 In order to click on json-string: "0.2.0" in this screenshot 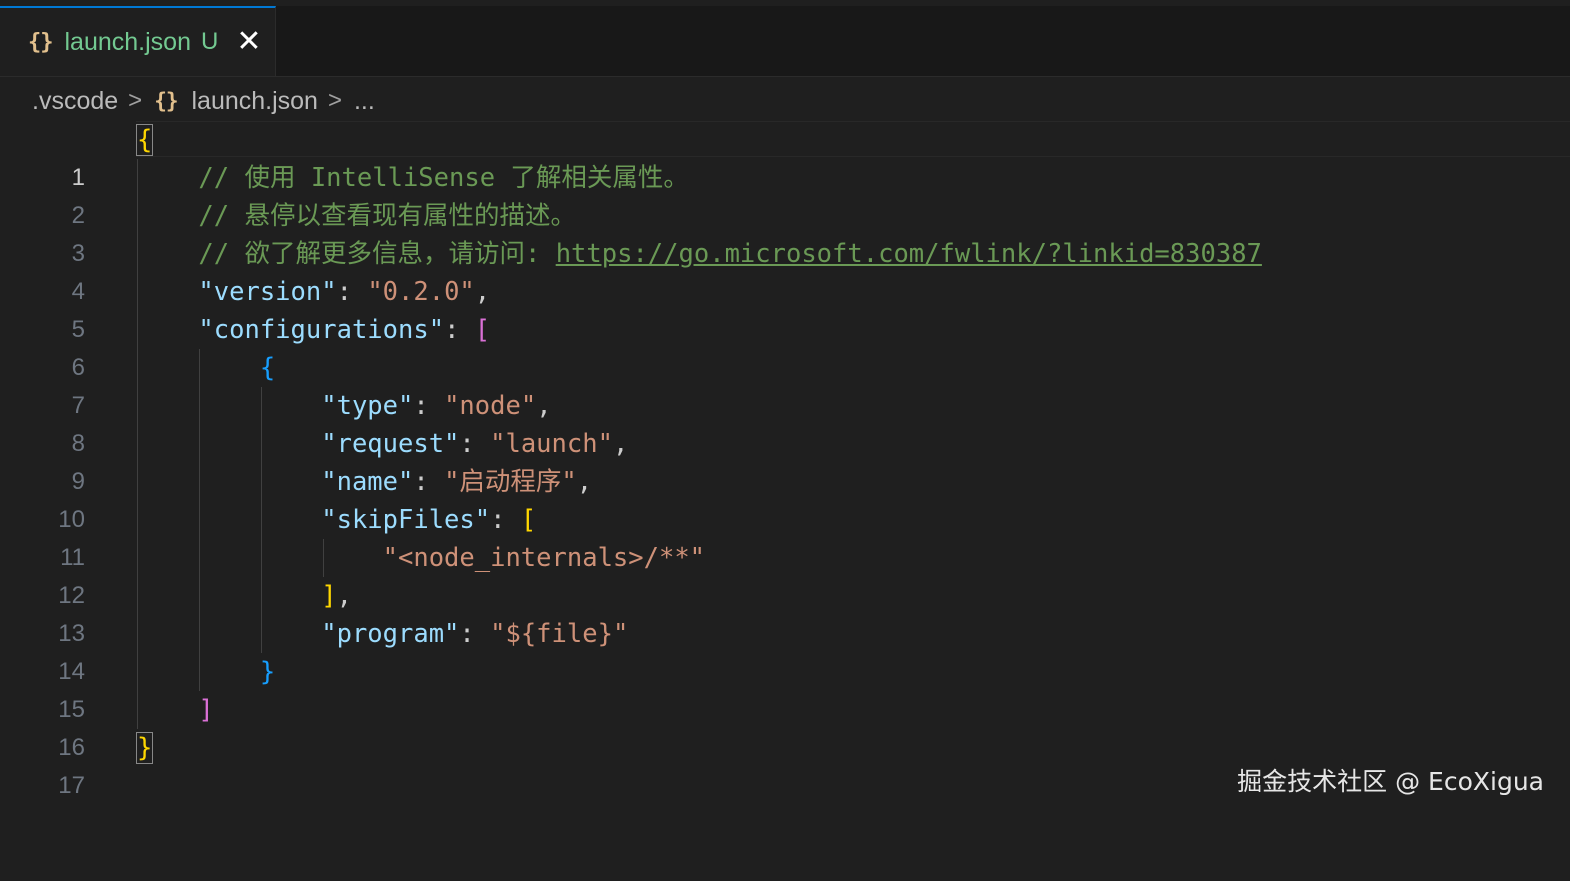, I will do `click(421, 292)`.